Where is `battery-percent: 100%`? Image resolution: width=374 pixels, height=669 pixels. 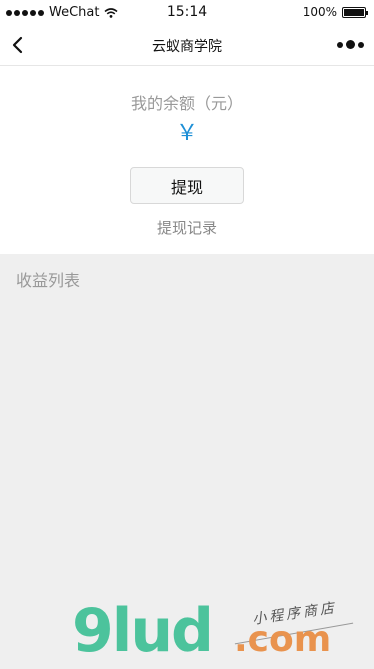
battery-percent: 100% is located at coordinates (319, 12).